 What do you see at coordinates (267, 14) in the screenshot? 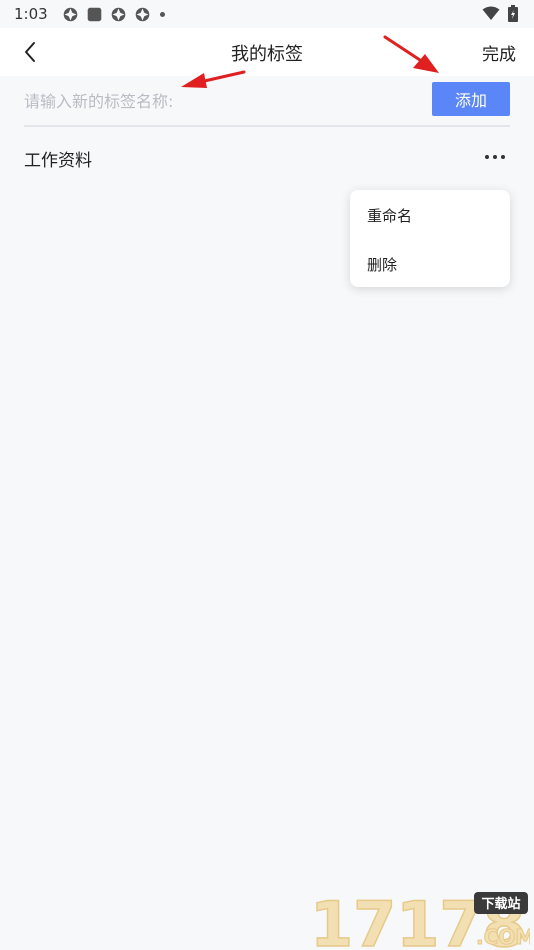
I see `status-bar: 1:03` at bounding box center [267, 14].